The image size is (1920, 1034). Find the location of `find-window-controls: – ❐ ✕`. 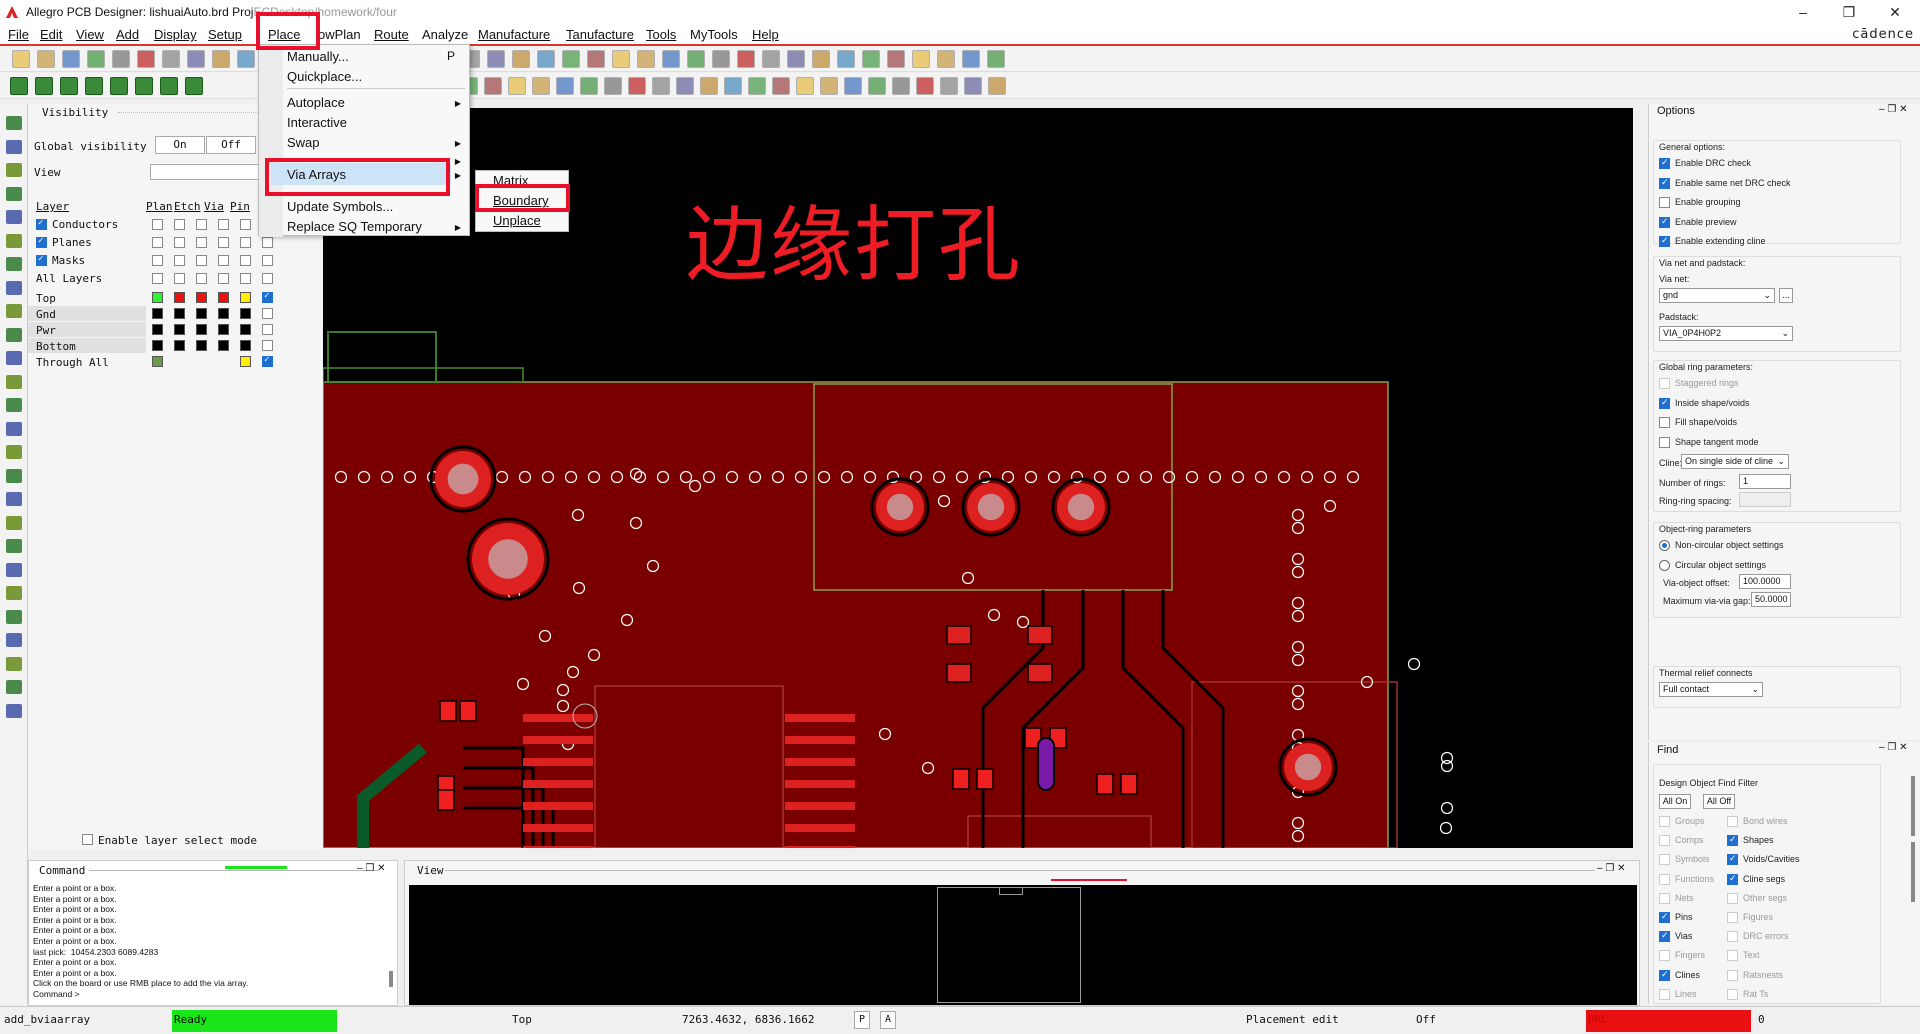

find-window-controls: – ❐ ✕ is located at coordinates (1893, 747).